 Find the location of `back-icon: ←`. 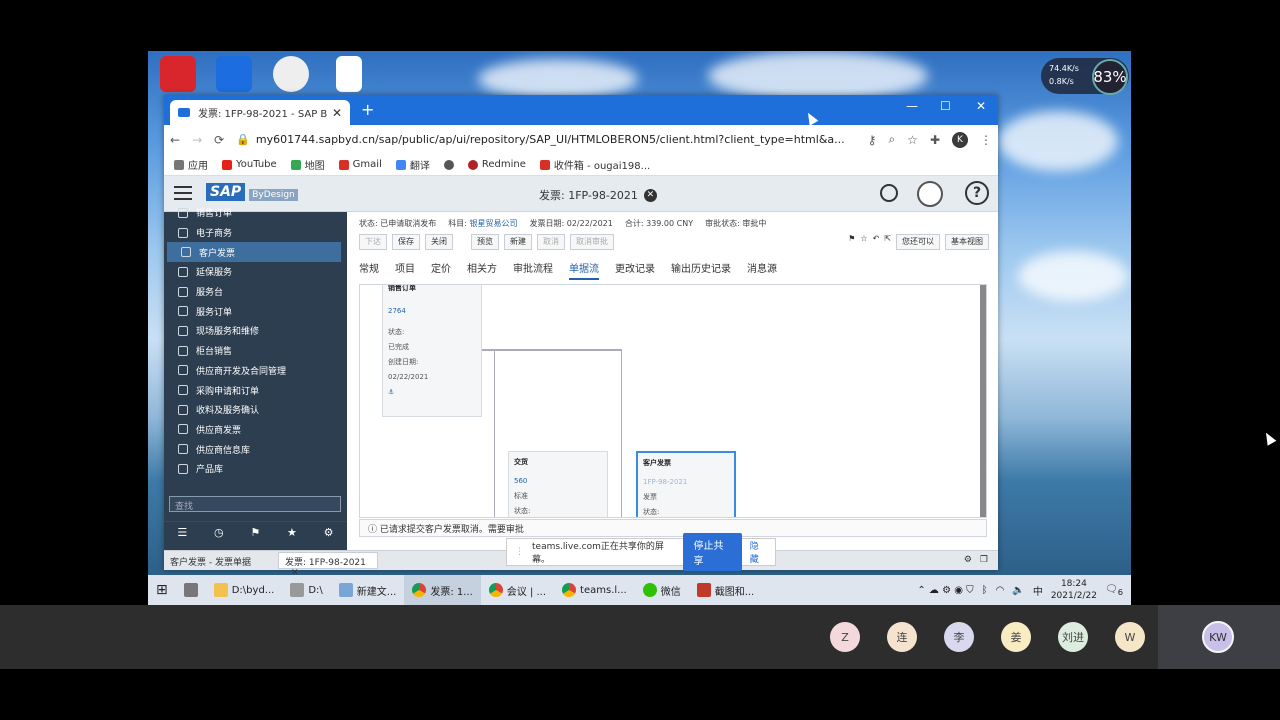

back-icon: ← is located at coordinates (175, 140).